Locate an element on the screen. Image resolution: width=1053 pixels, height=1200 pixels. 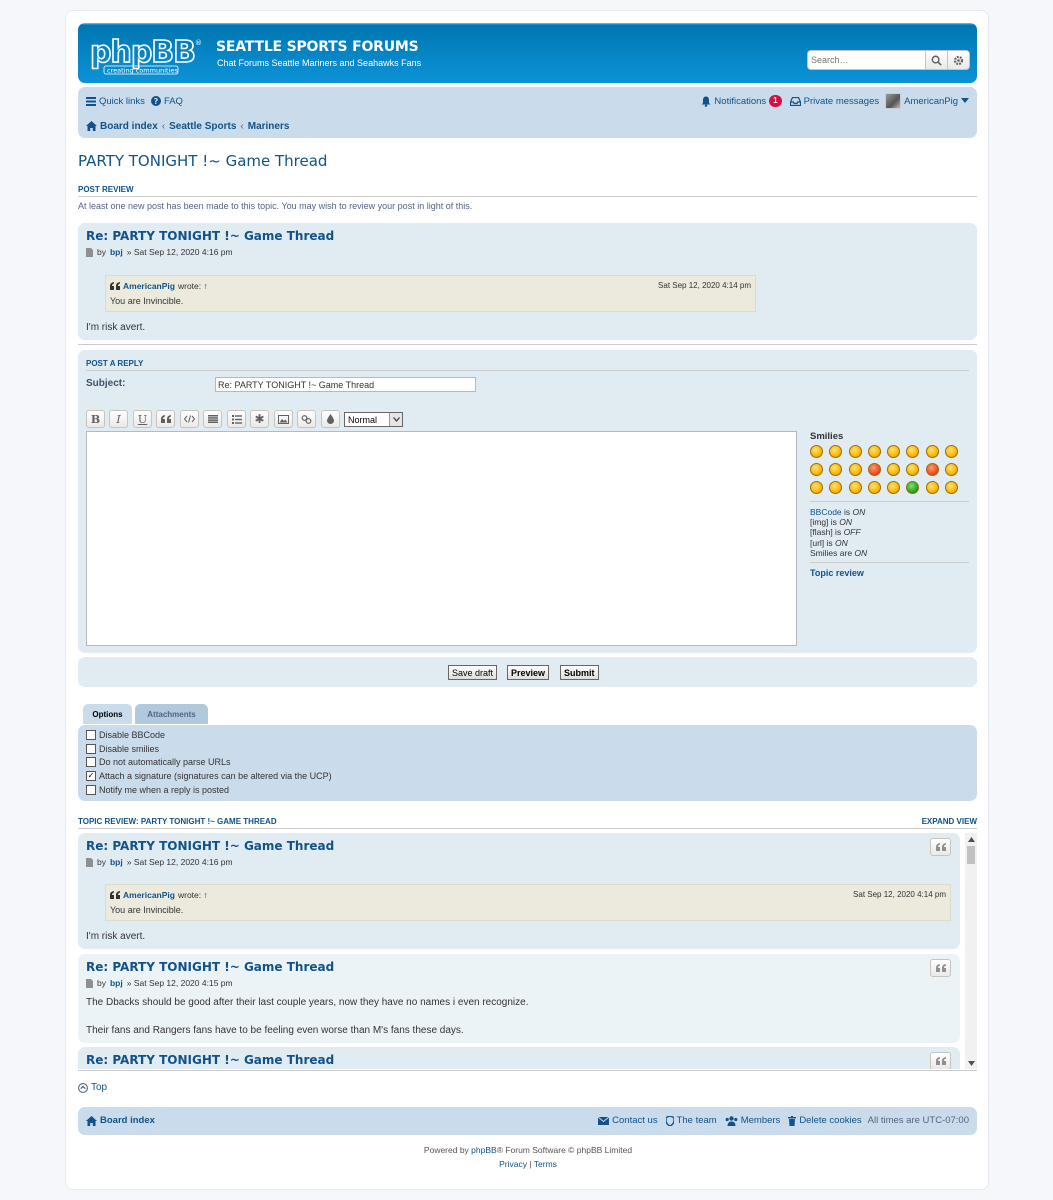
notifications-link: Notifications 1 is located at coordinates (741, 101).